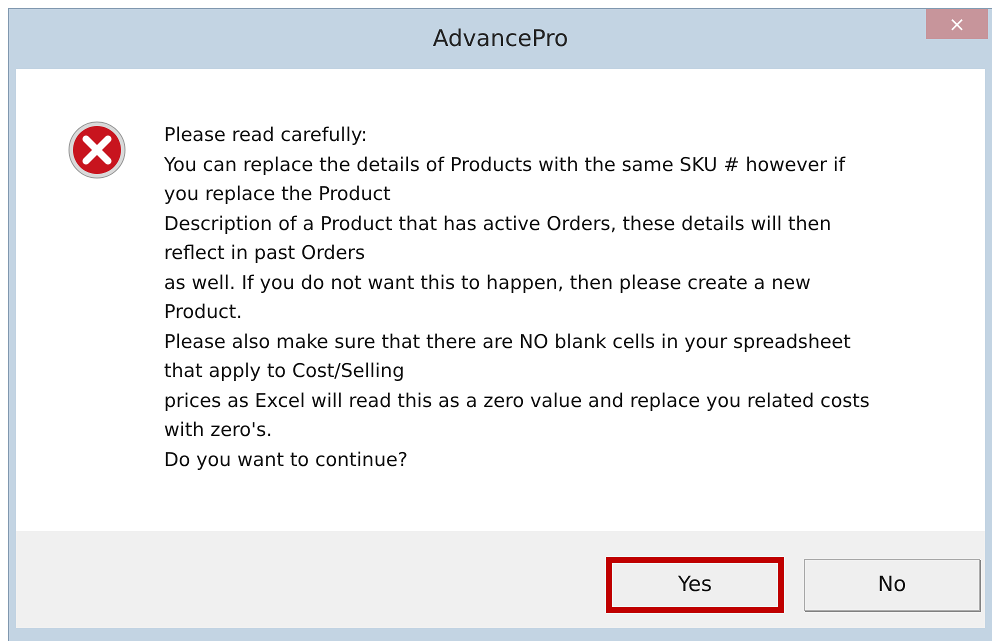 Image resolution: width=992 pixels, height=641 pixels. I want to click on error-icon, so click(97, 150).